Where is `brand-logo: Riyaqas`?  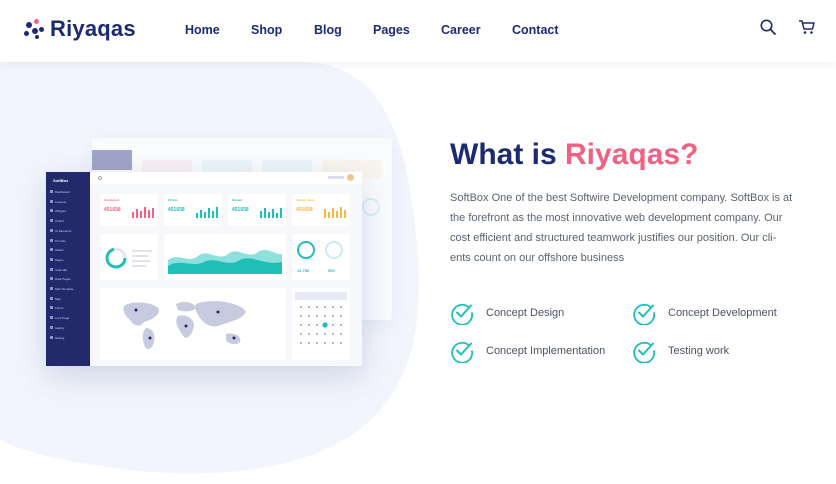
brand-logo: Riyaqas is located at coordinates (79, 29).